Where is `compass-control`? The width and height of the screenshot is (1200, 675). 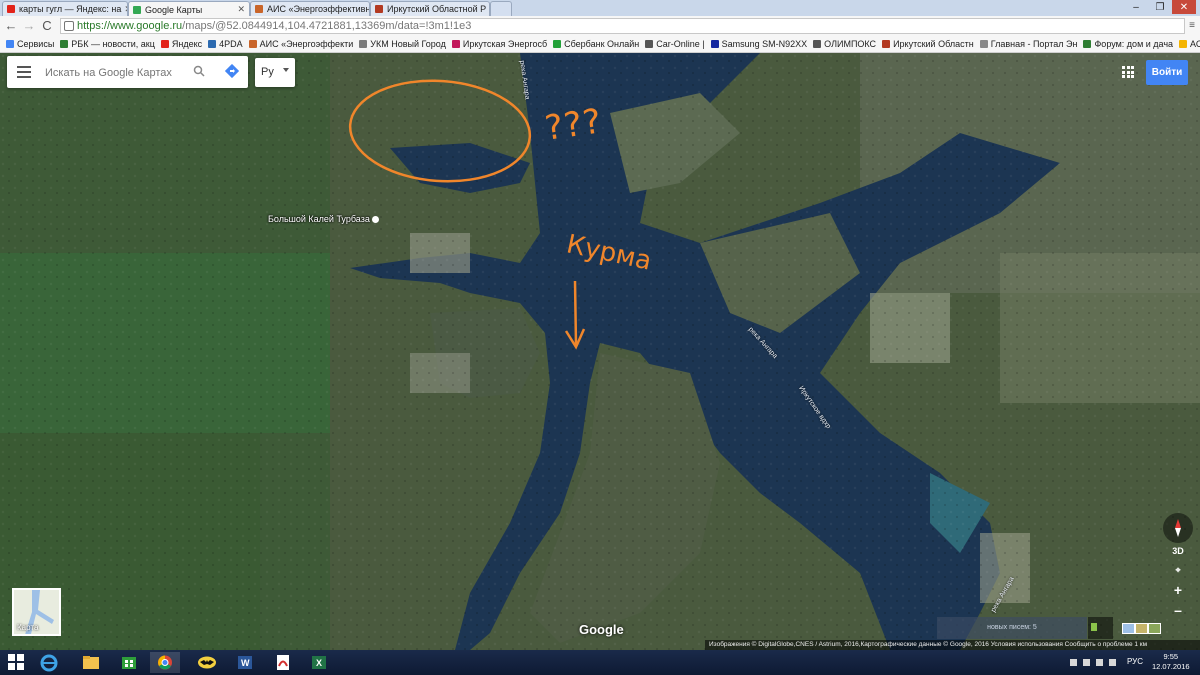 compass-control is located at coordinates (1178, 528).